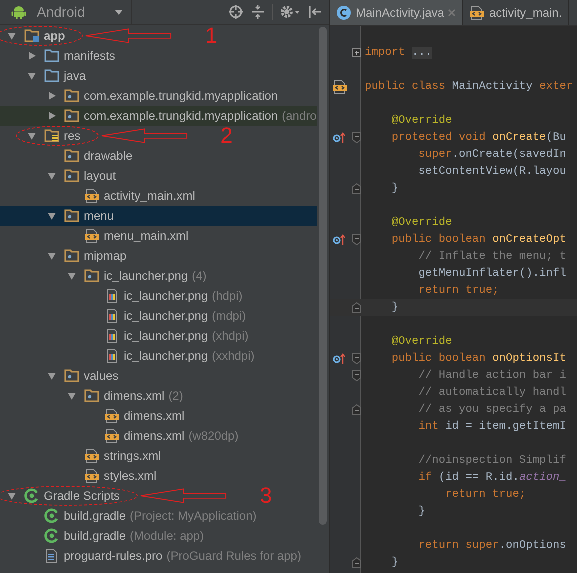 The width and height of the screenshot is (577, 573). I want to click on code-line: // as you specify a pa, so click(492, 410).